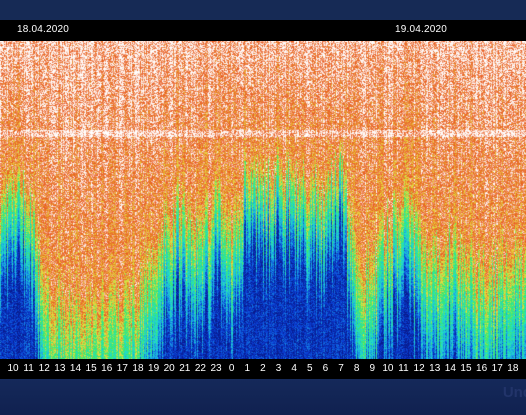 This screenshot has height=415, width=526. I want to click on hour-tick-label: 1, so click(247, 368).